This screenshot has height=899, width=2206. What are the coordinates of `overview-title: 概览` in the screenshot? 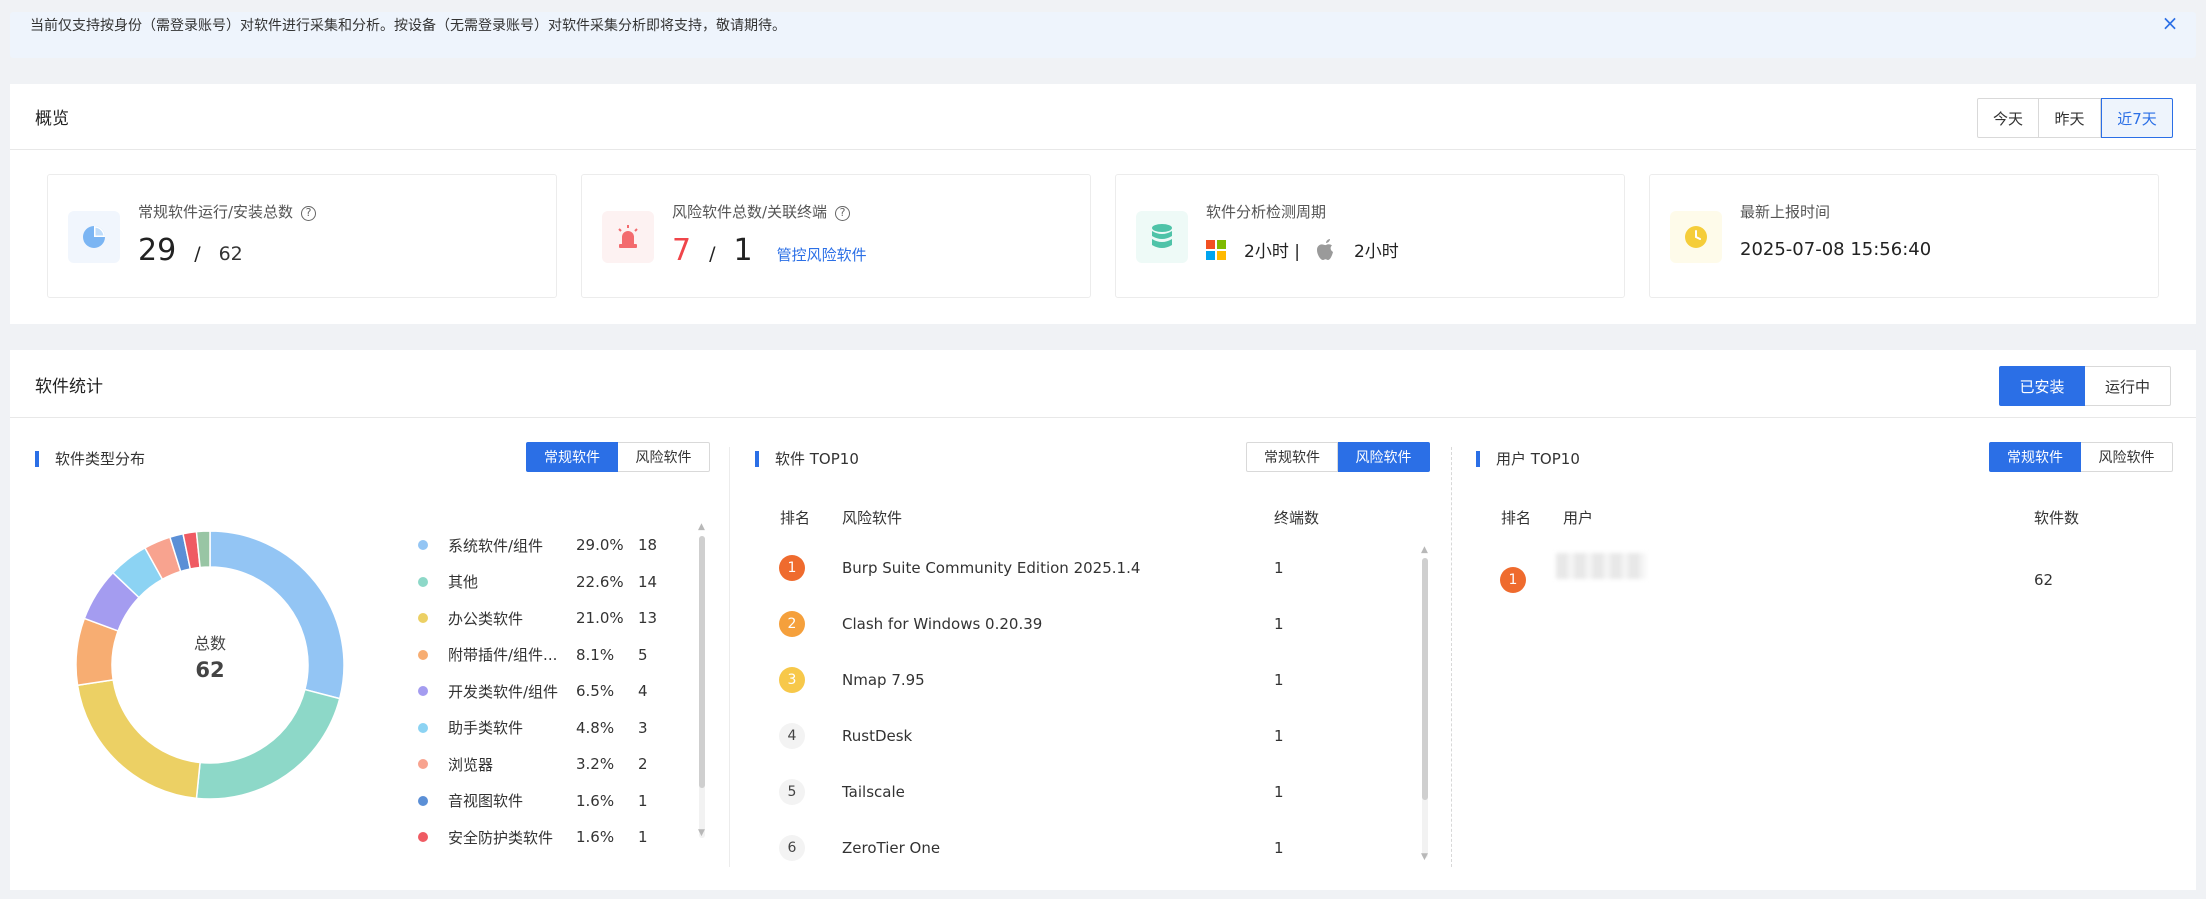 It's located at (52, 119).